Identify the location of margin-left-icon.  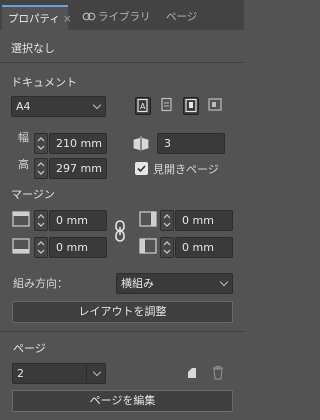
(148, 220).